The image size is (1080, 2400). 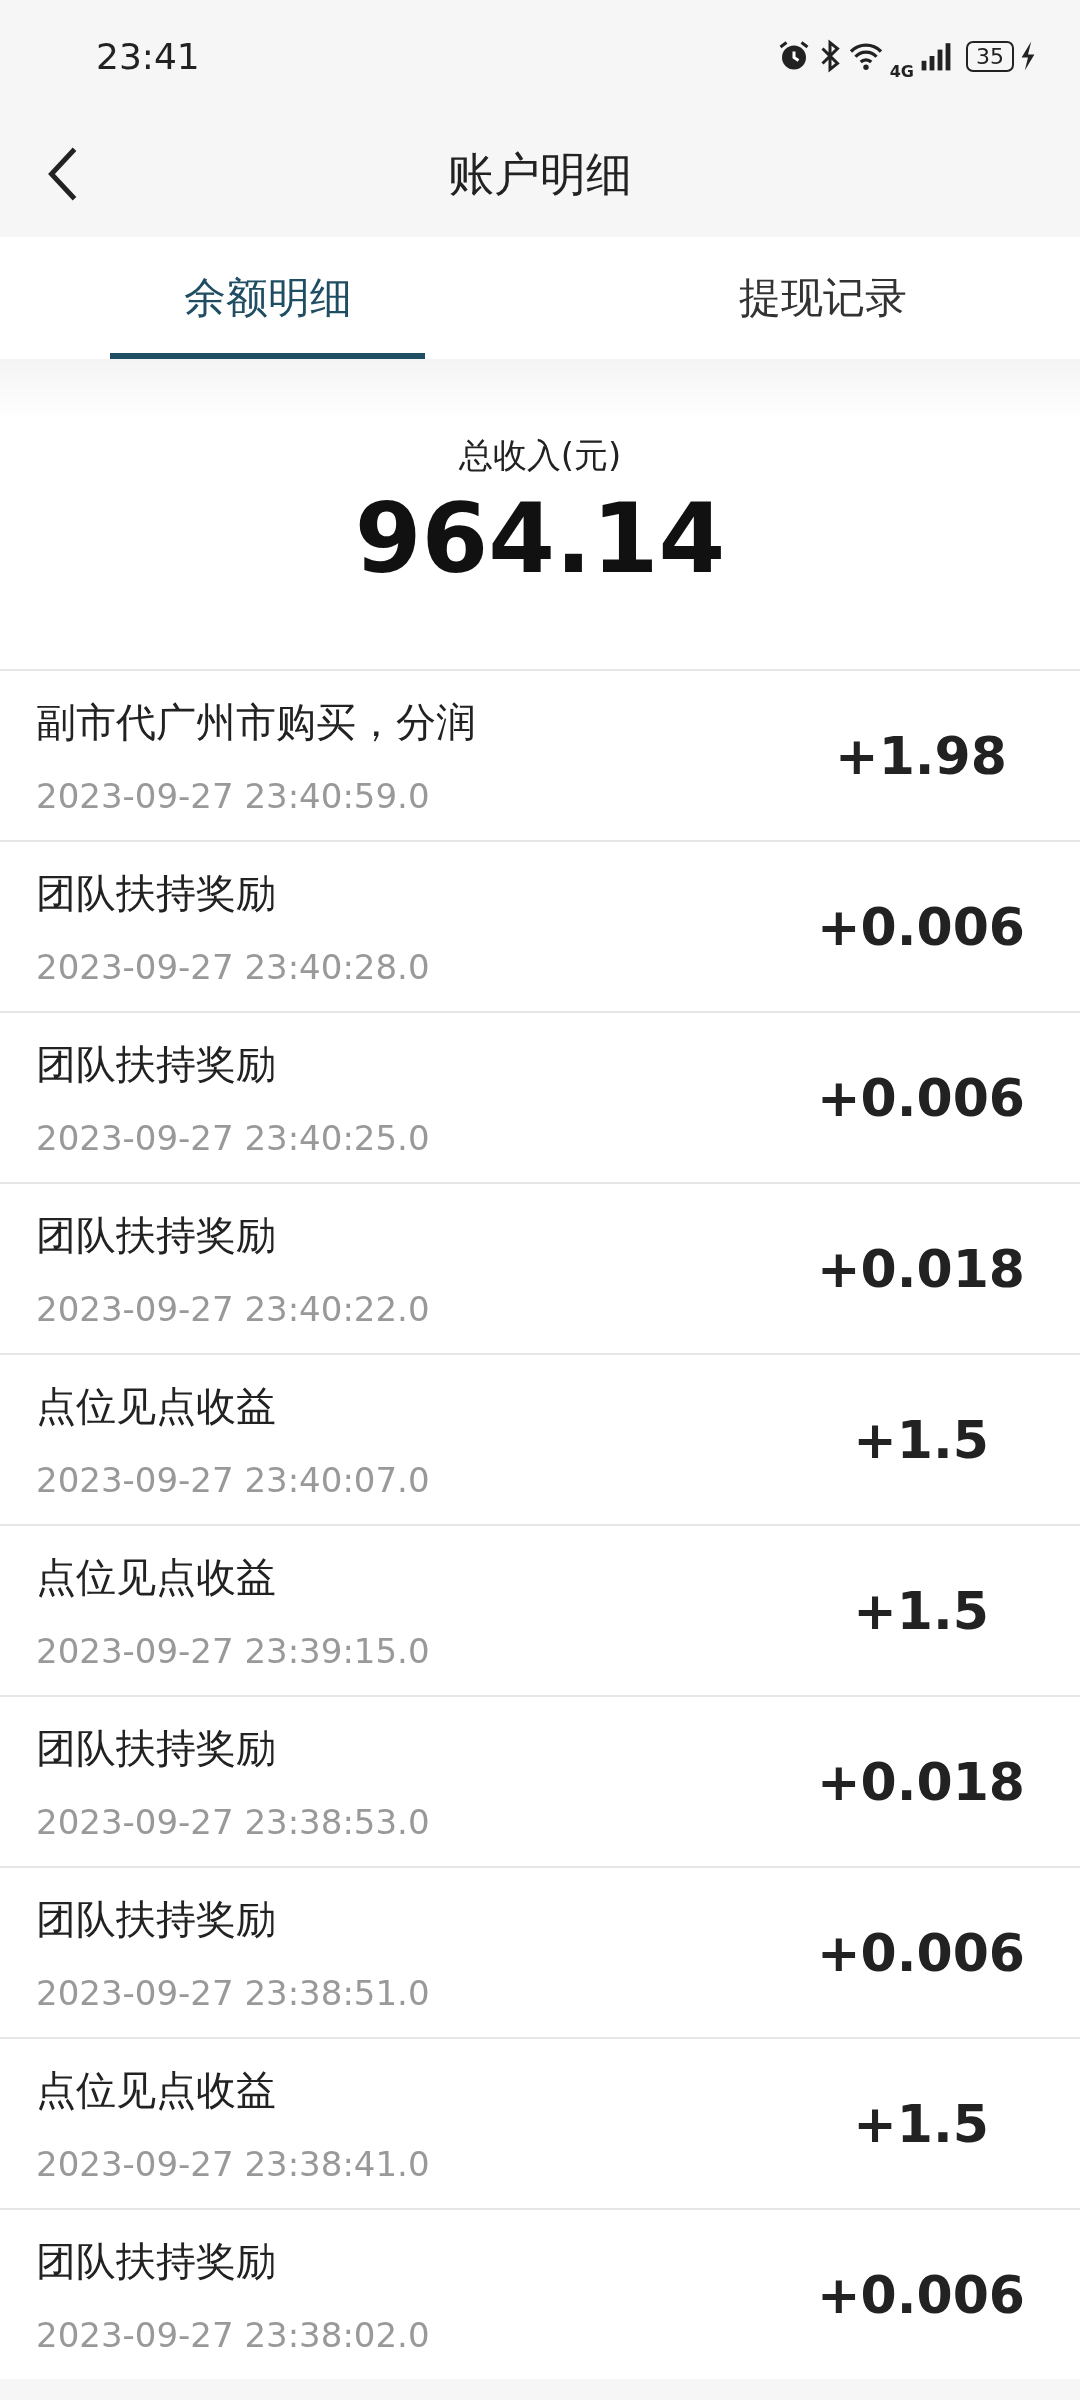 What do you see at coordinates (256, 722) in the screenshot?
I see `record-title: 副市代广州市购买，分润` at bounding box center [256, 722].